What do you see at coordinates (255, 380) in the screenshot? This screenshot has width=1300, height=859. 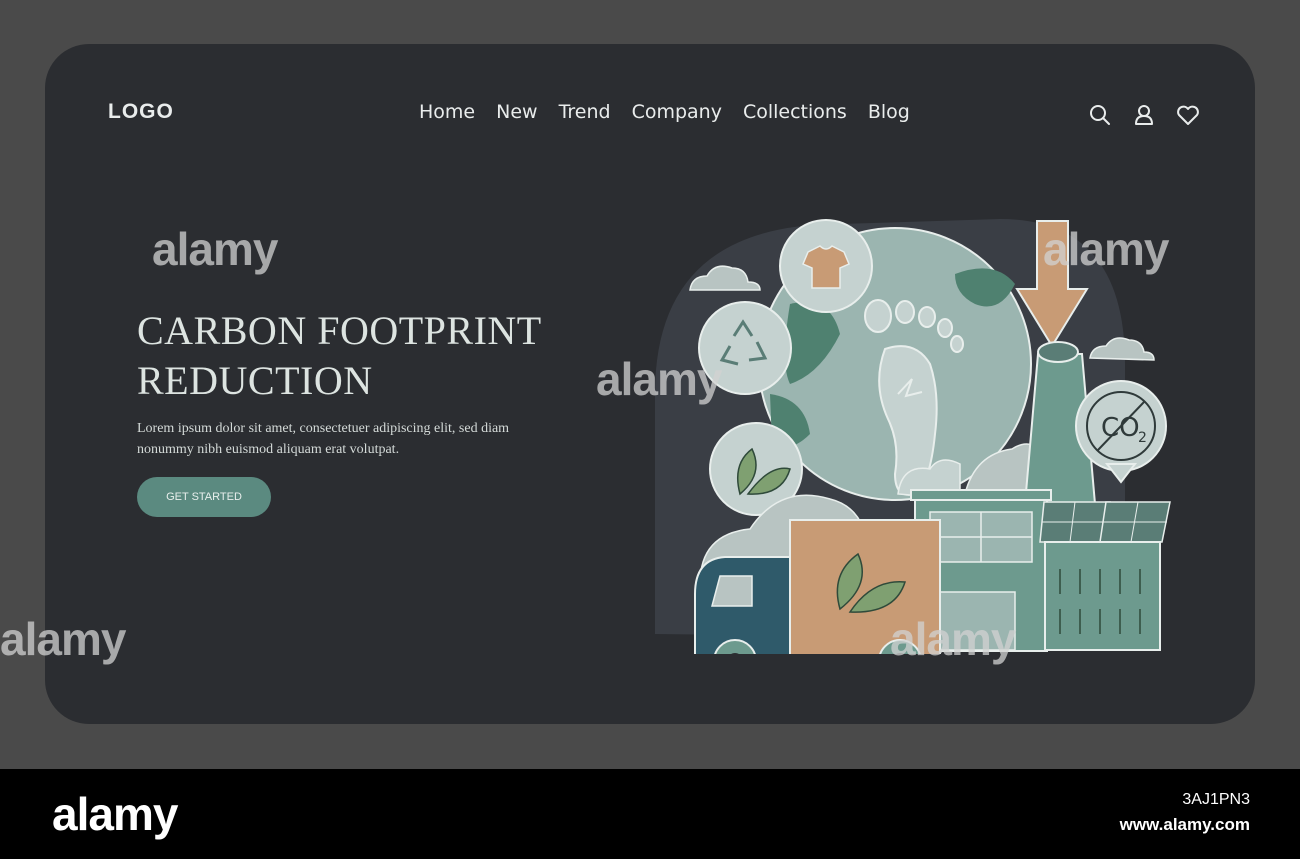 I see `title-line-2: REDUCTION` at bounding box center [255, 380].